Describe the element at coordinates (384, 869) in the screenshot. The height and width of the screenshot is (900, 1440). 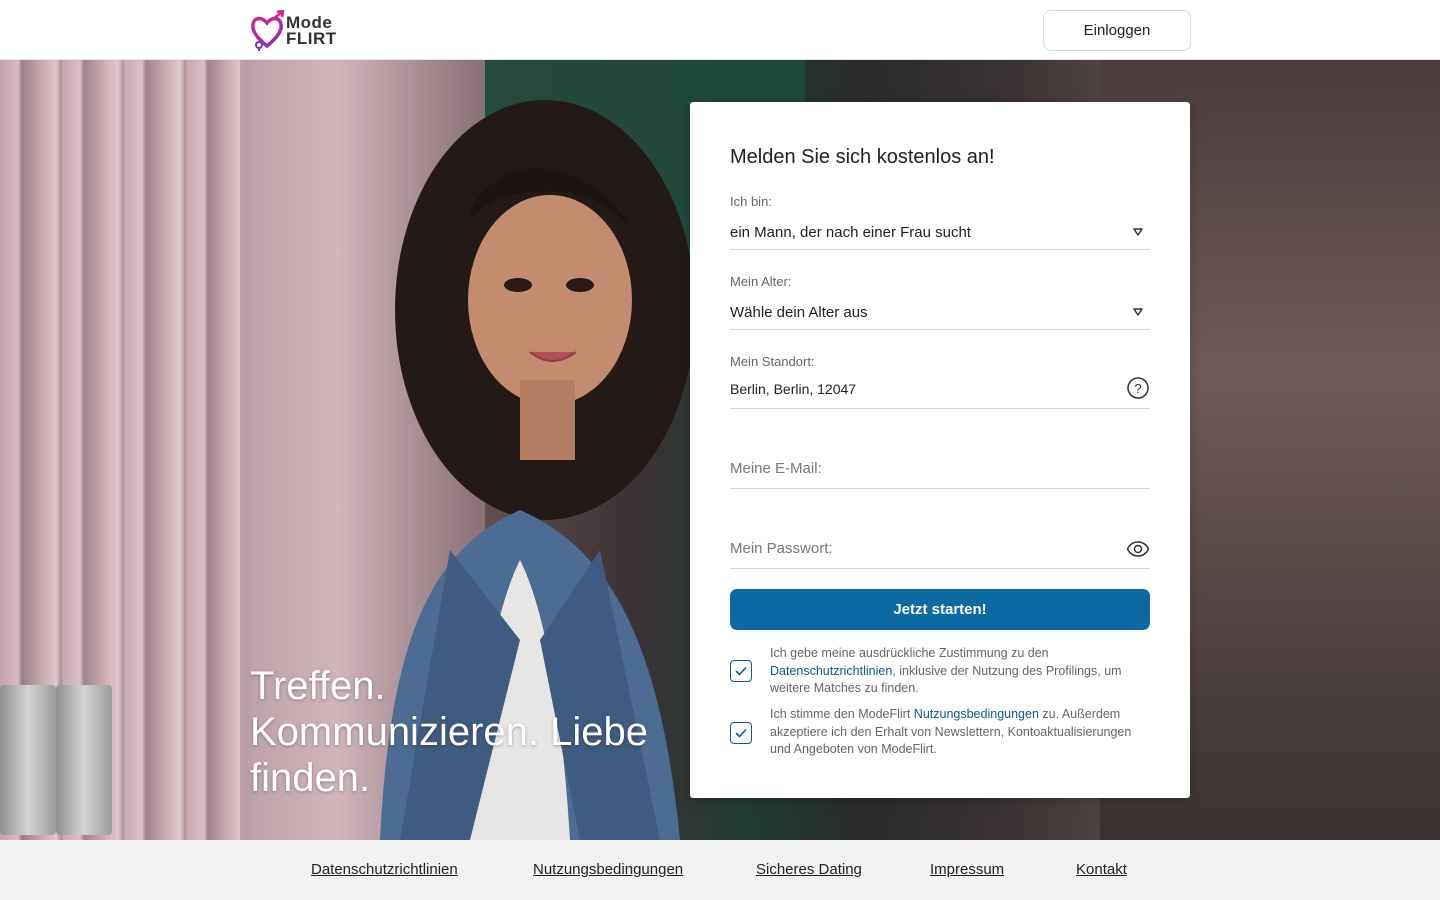
I see `footer-link-privacy: Datenschutzrichtlinien` at that location.